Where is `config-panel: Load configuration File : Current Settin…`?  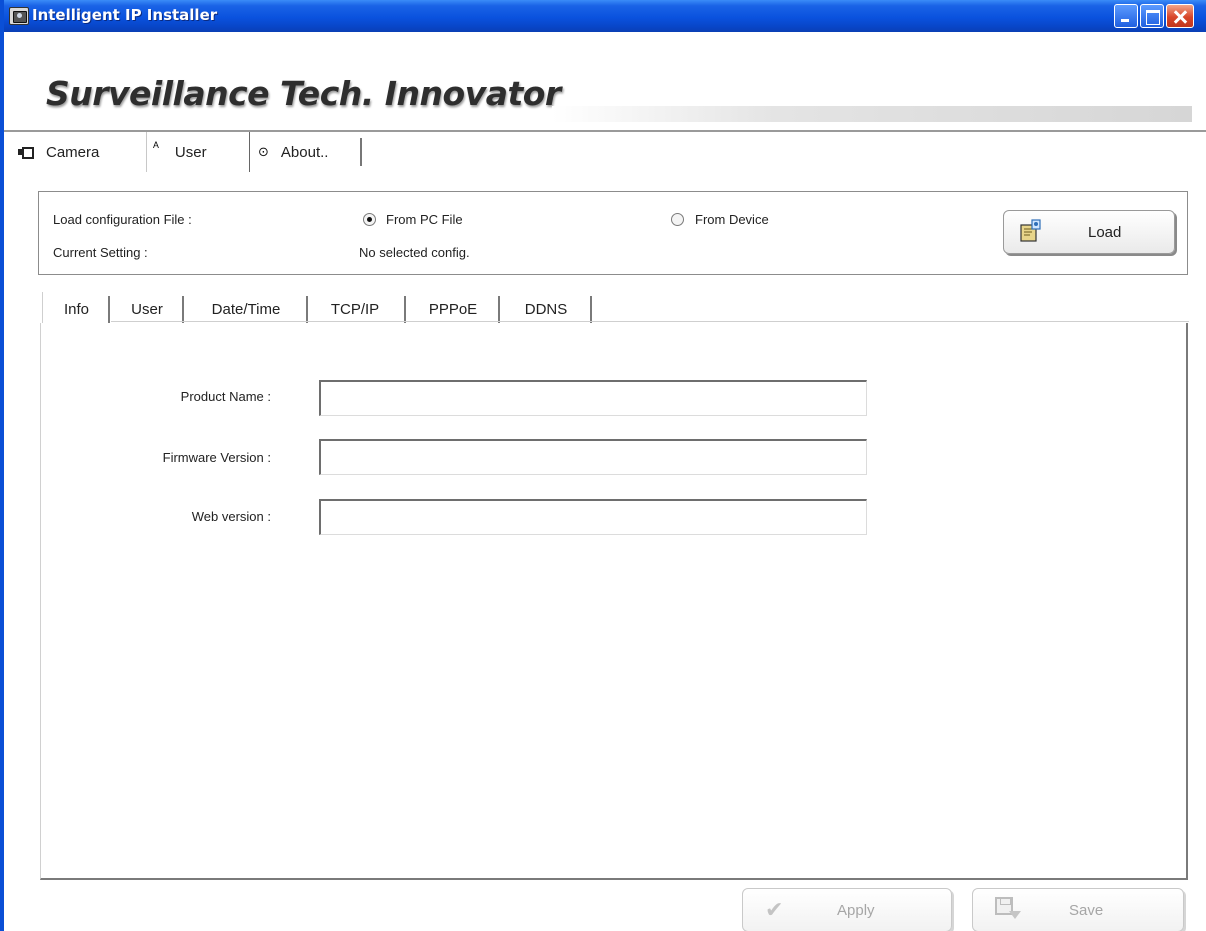 config-panel: Load configuration File : Current Settin… is located at coordinates (613, 233).